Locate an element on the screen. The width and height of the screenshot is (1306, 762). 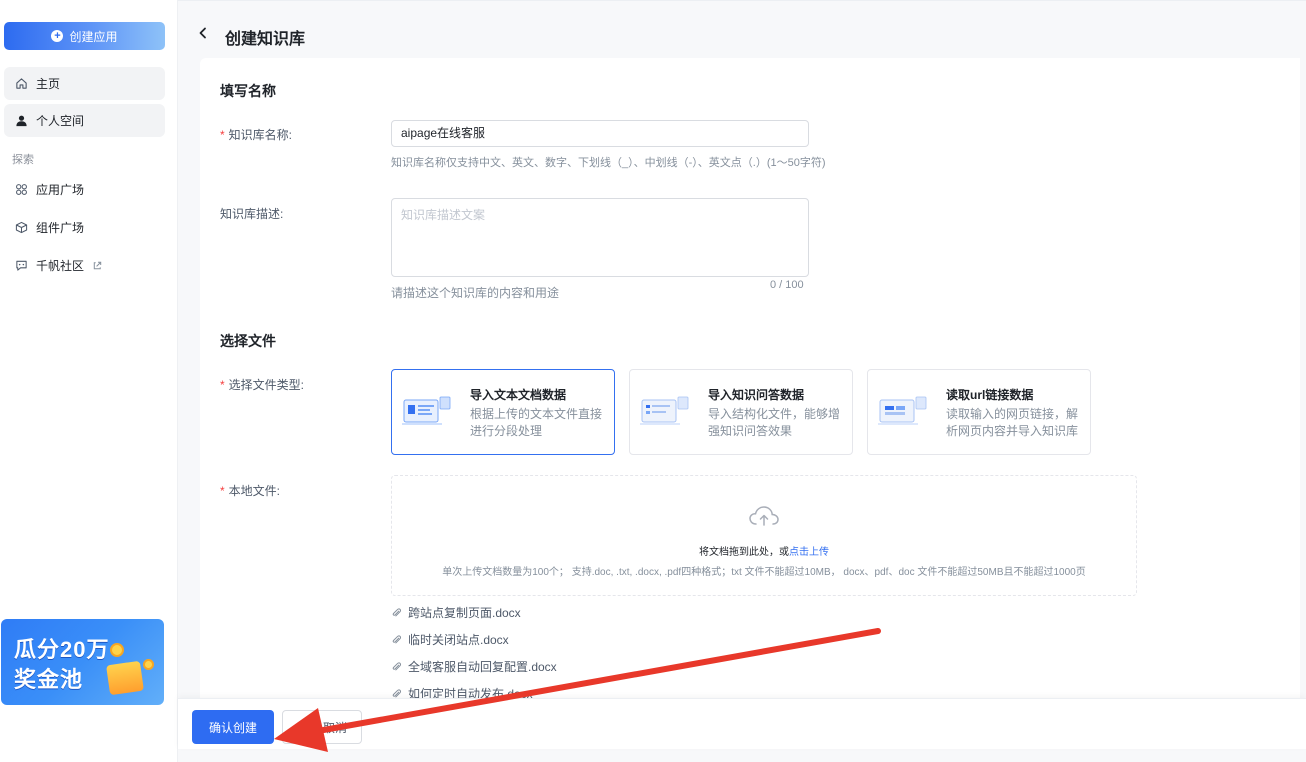
file-list-item: 临时关闭站点.docx is located at coordinates (450, 639).